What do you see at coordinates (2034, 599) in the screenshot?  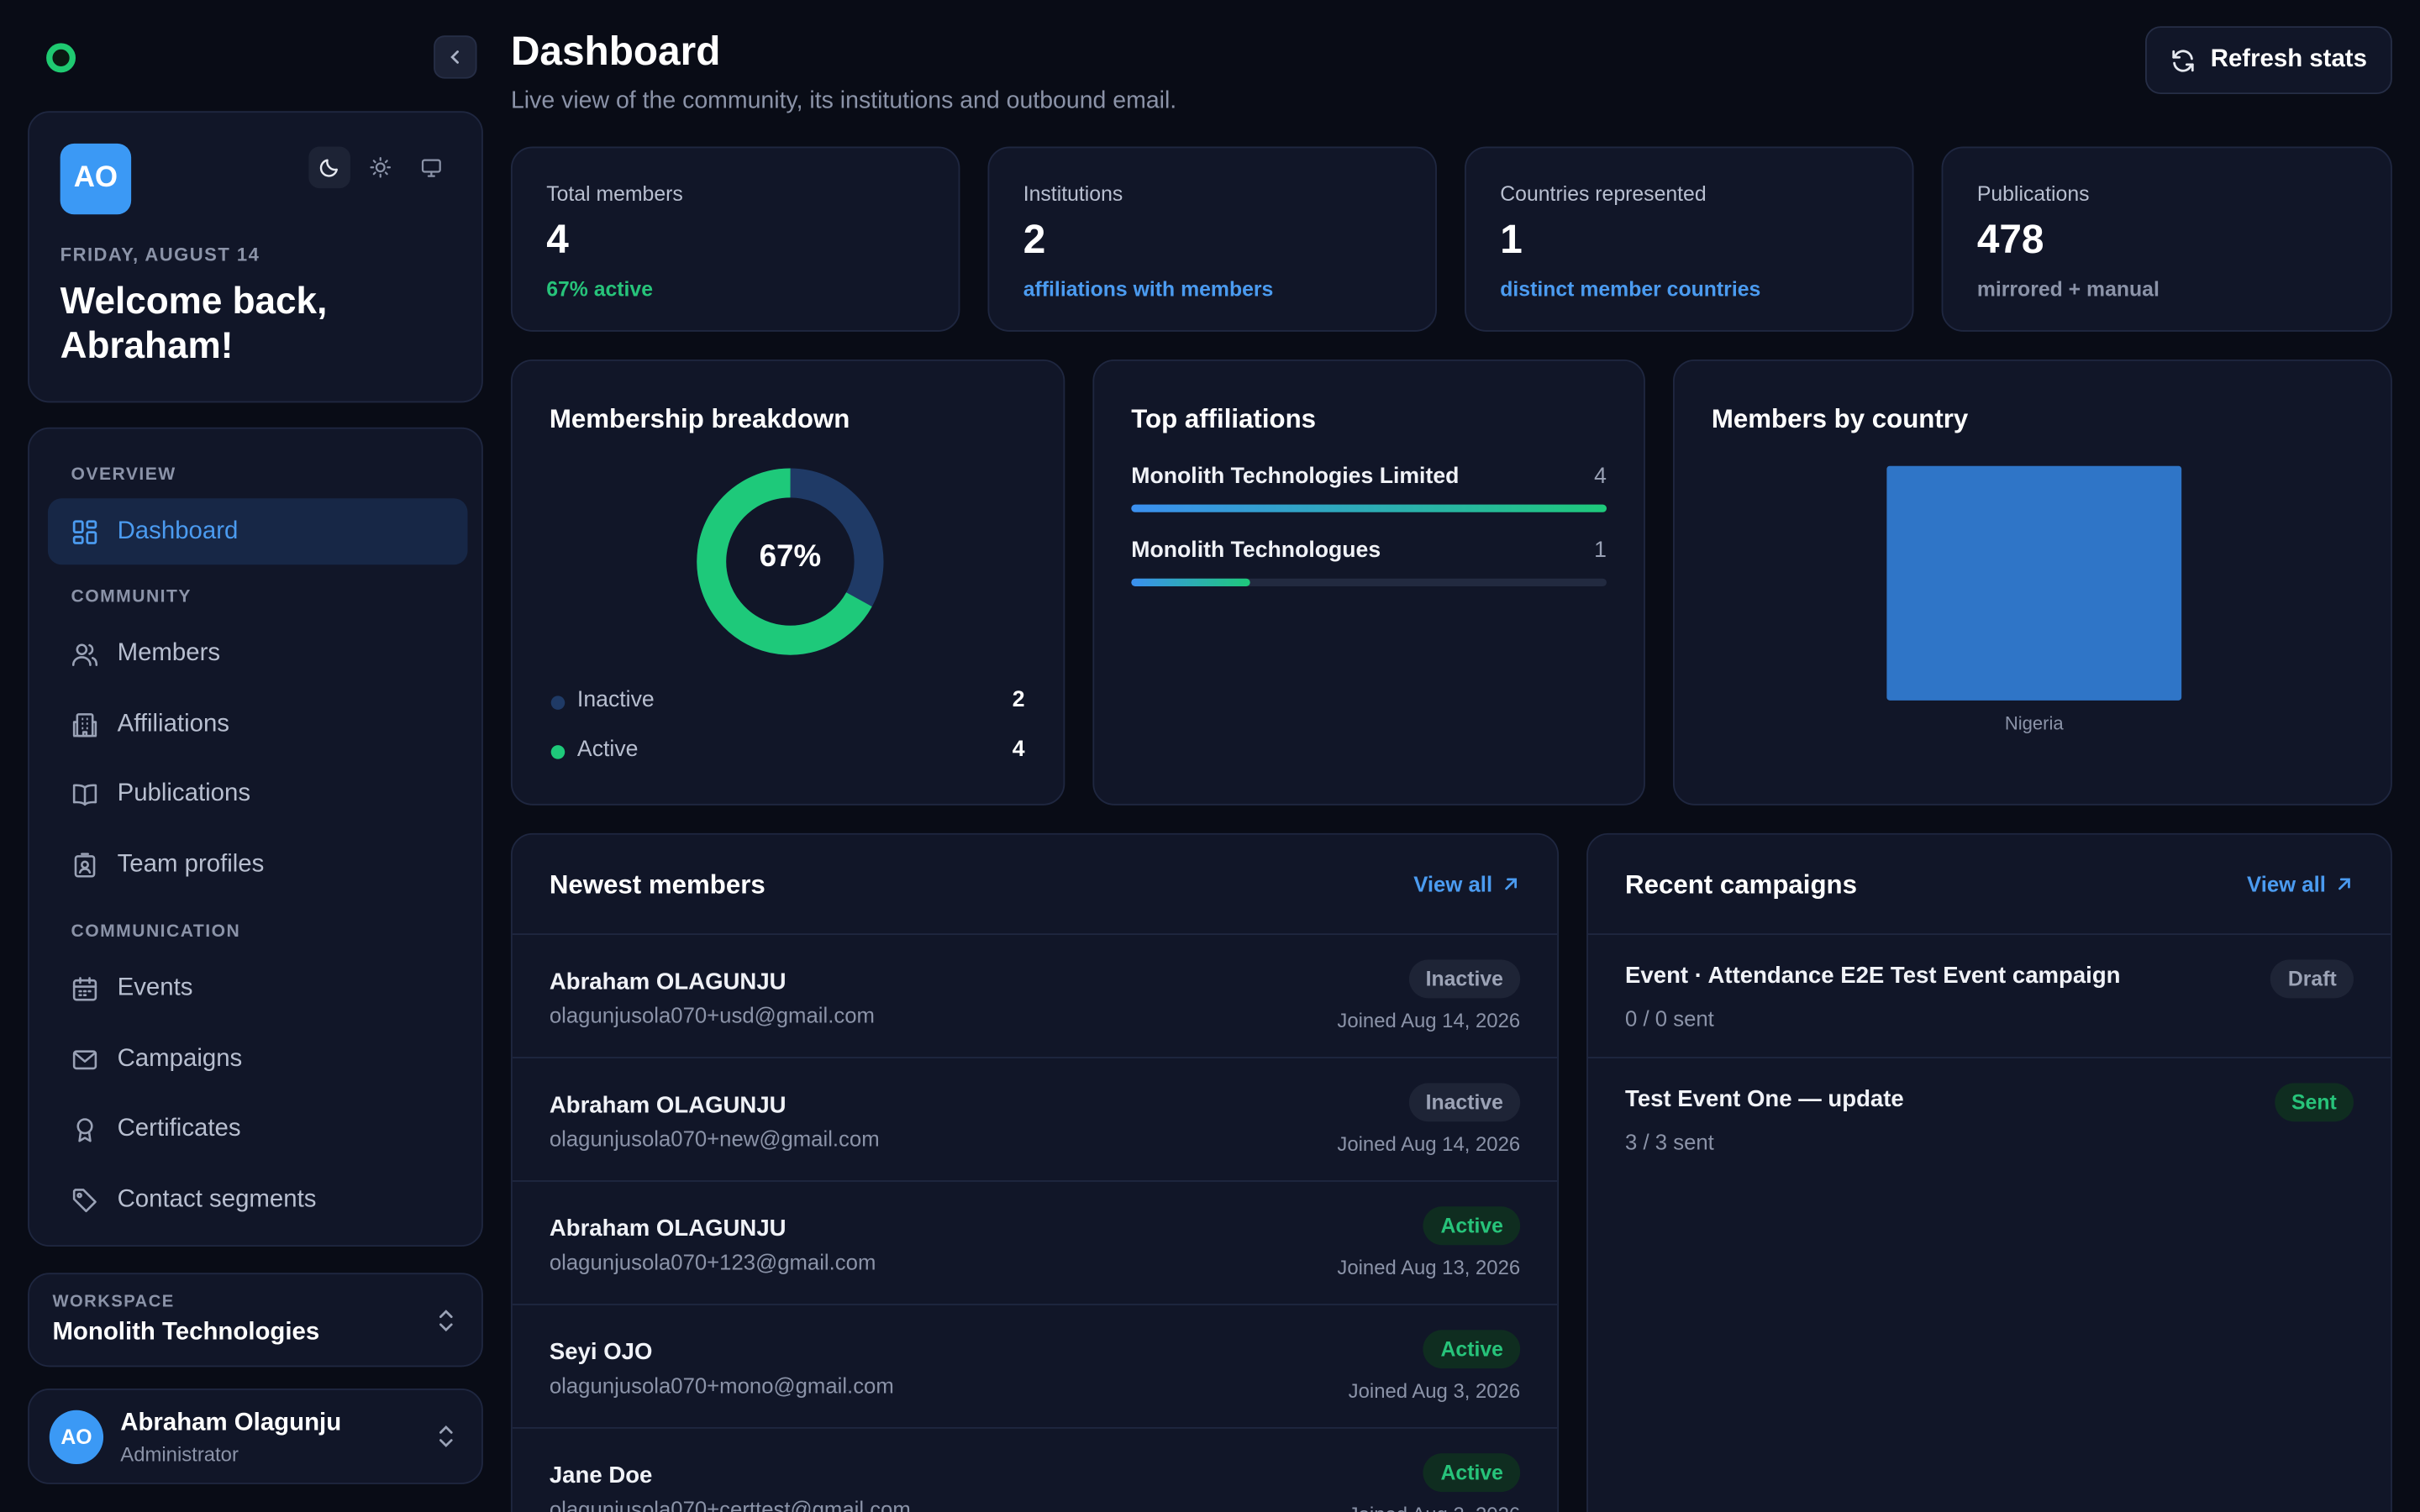 I see `country-bar-chart: Nigeria` at bounding box center [2034, 599].